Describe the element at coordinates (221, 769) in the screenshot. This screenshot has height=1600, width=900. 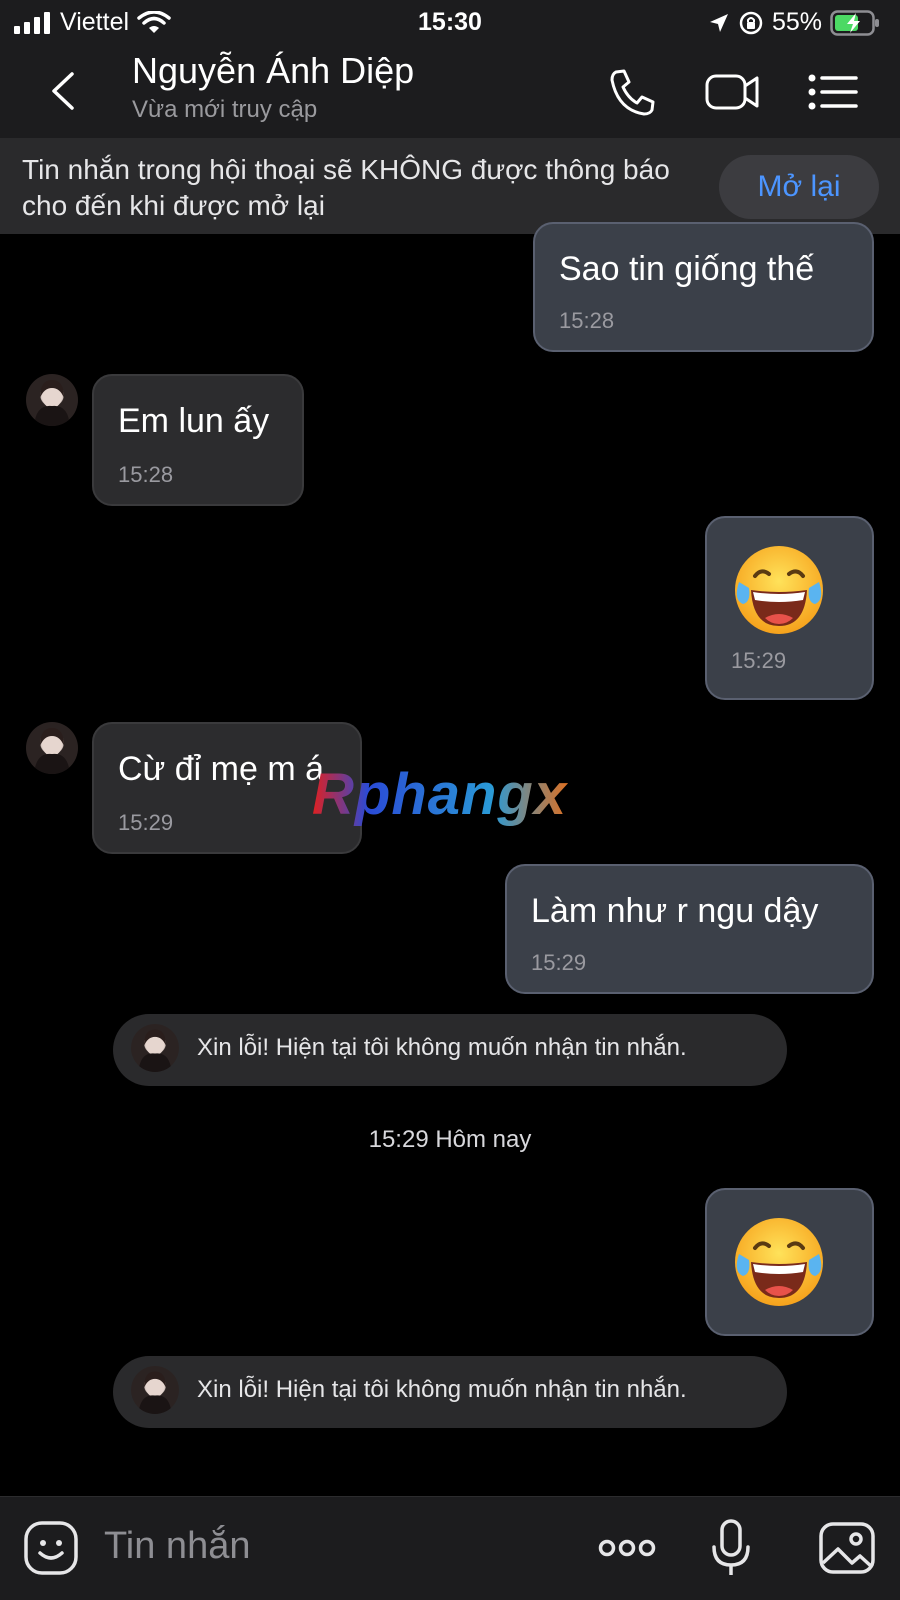
I see `message-text: Cừ đỉ mẹ m á` at that location.